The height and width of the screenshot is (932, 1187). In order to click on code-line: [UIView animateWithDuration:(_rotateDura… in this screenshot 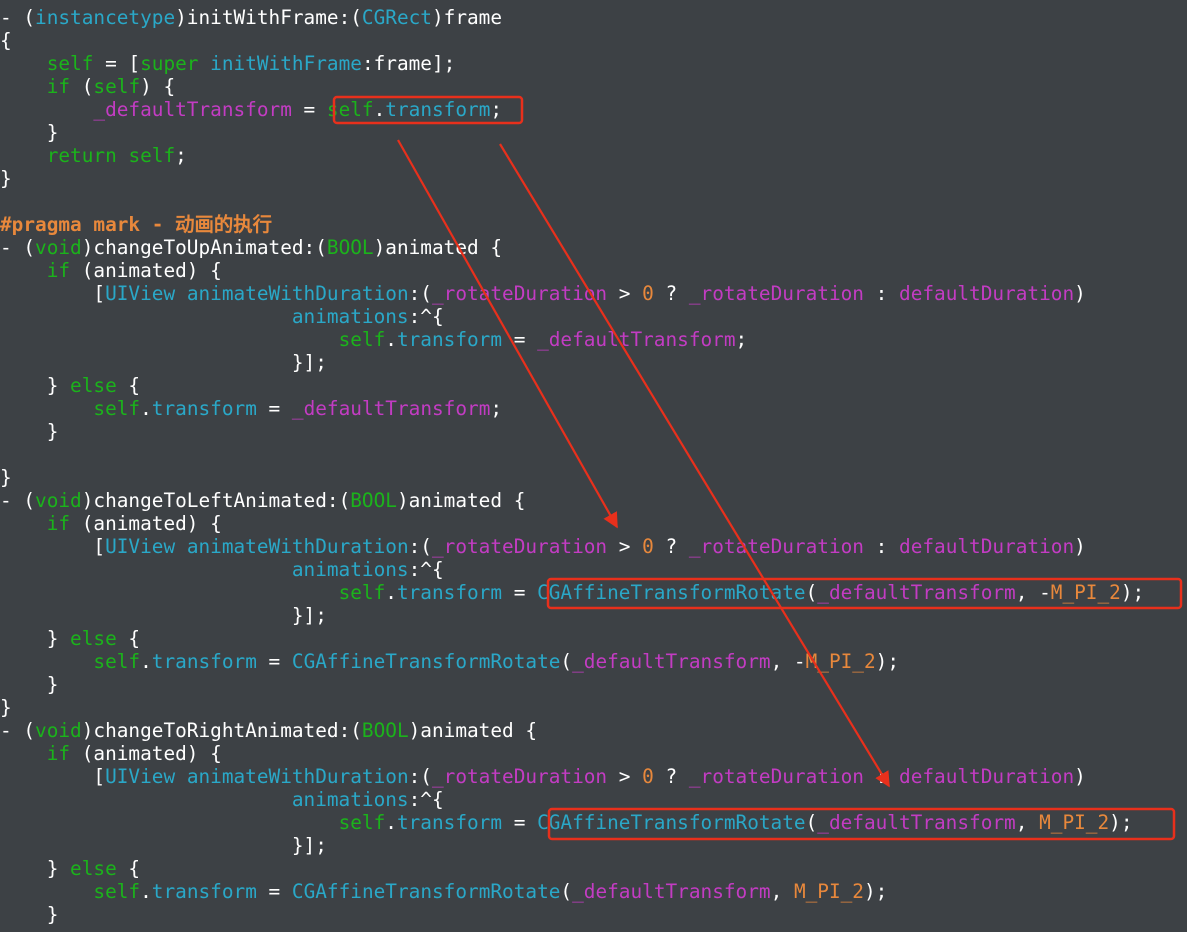, I will do `click(542, 546)`.